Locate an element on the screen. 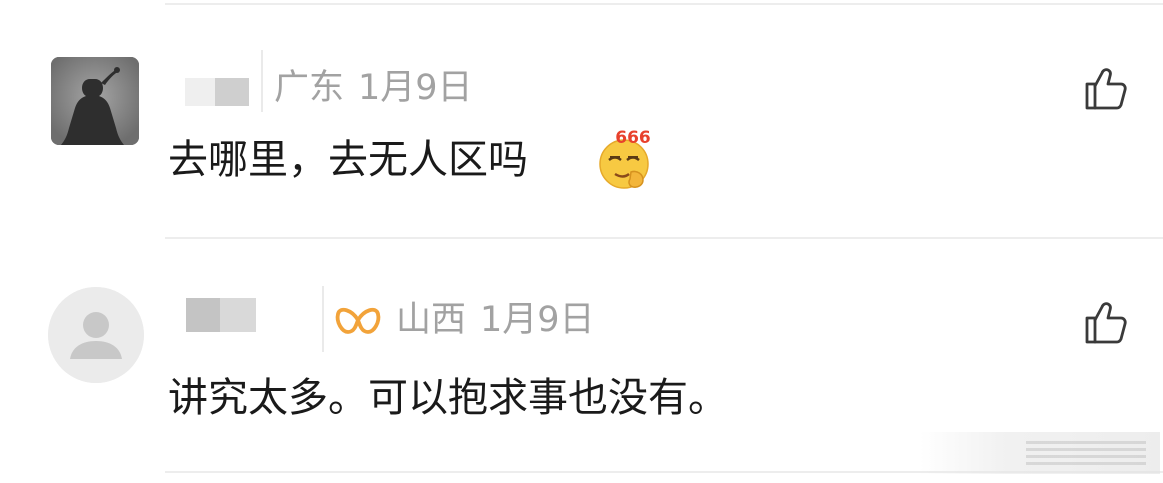 This screenshot has width=1163, height=483. comment-text: 去哪里，去无人区吗 is located at coordinates (348, 160).